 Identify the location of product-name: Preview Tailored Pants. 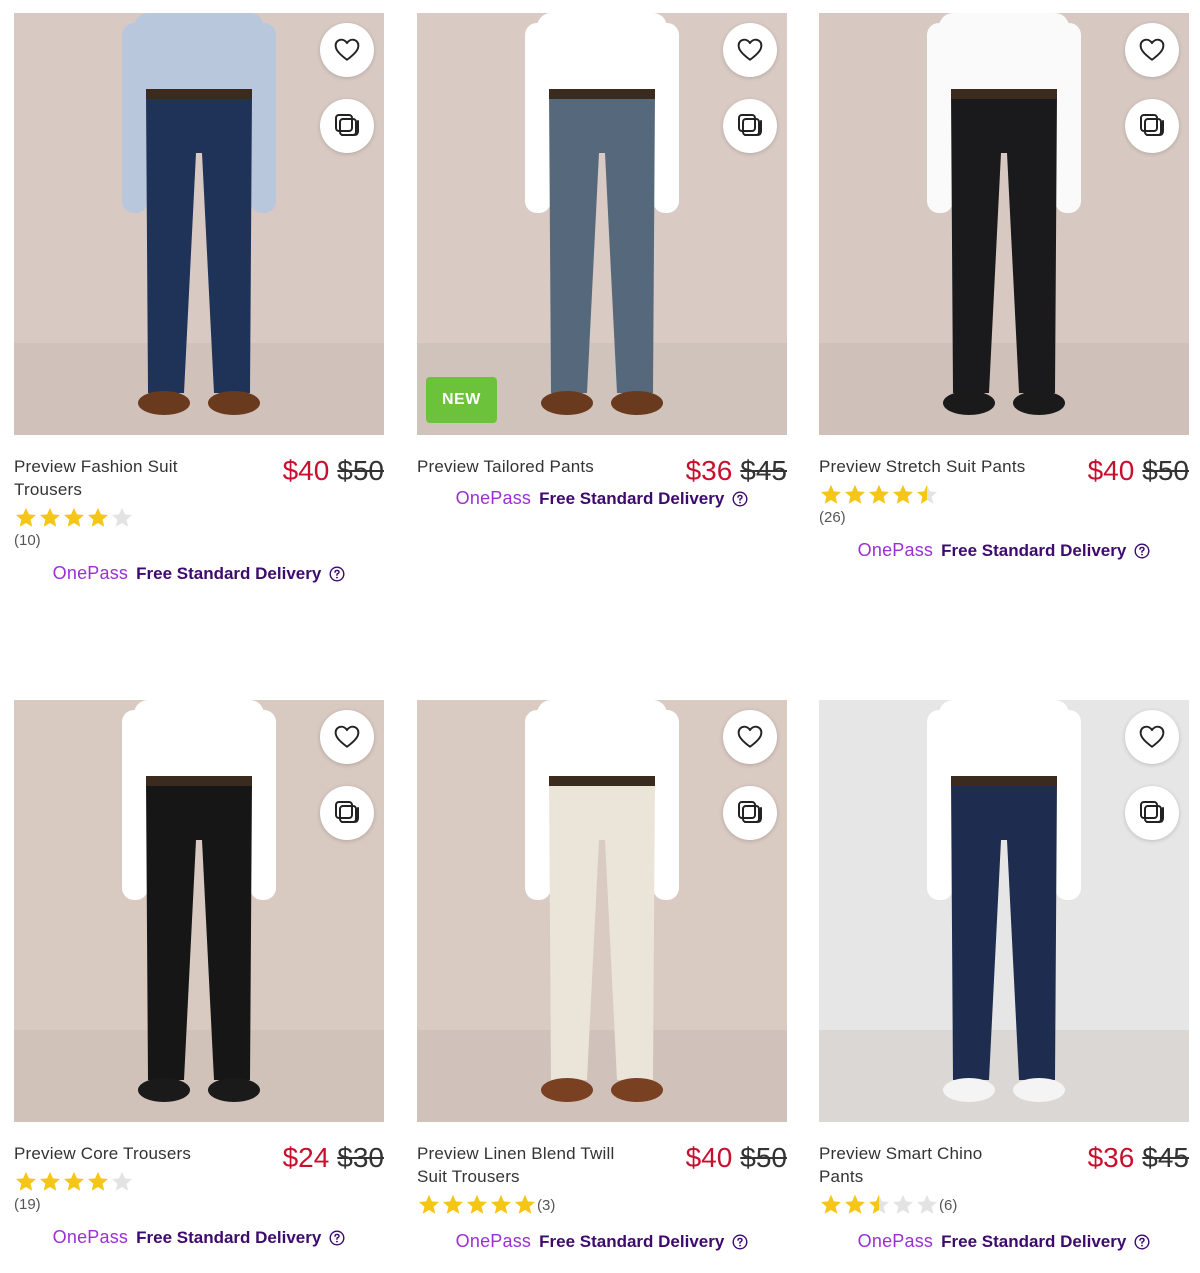
(522, 466).